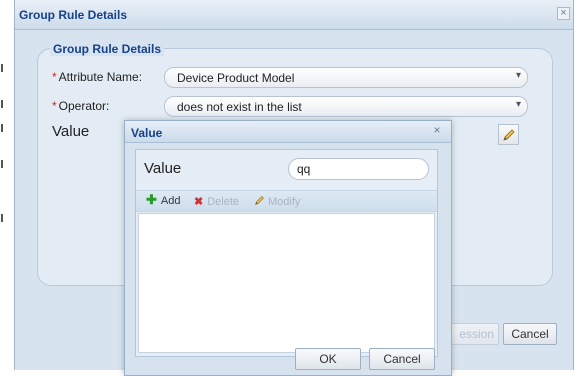 This screenshot has height=376, width=574. I want to click on attribute-name-label: * Attribute Name:, so click(97, 77).